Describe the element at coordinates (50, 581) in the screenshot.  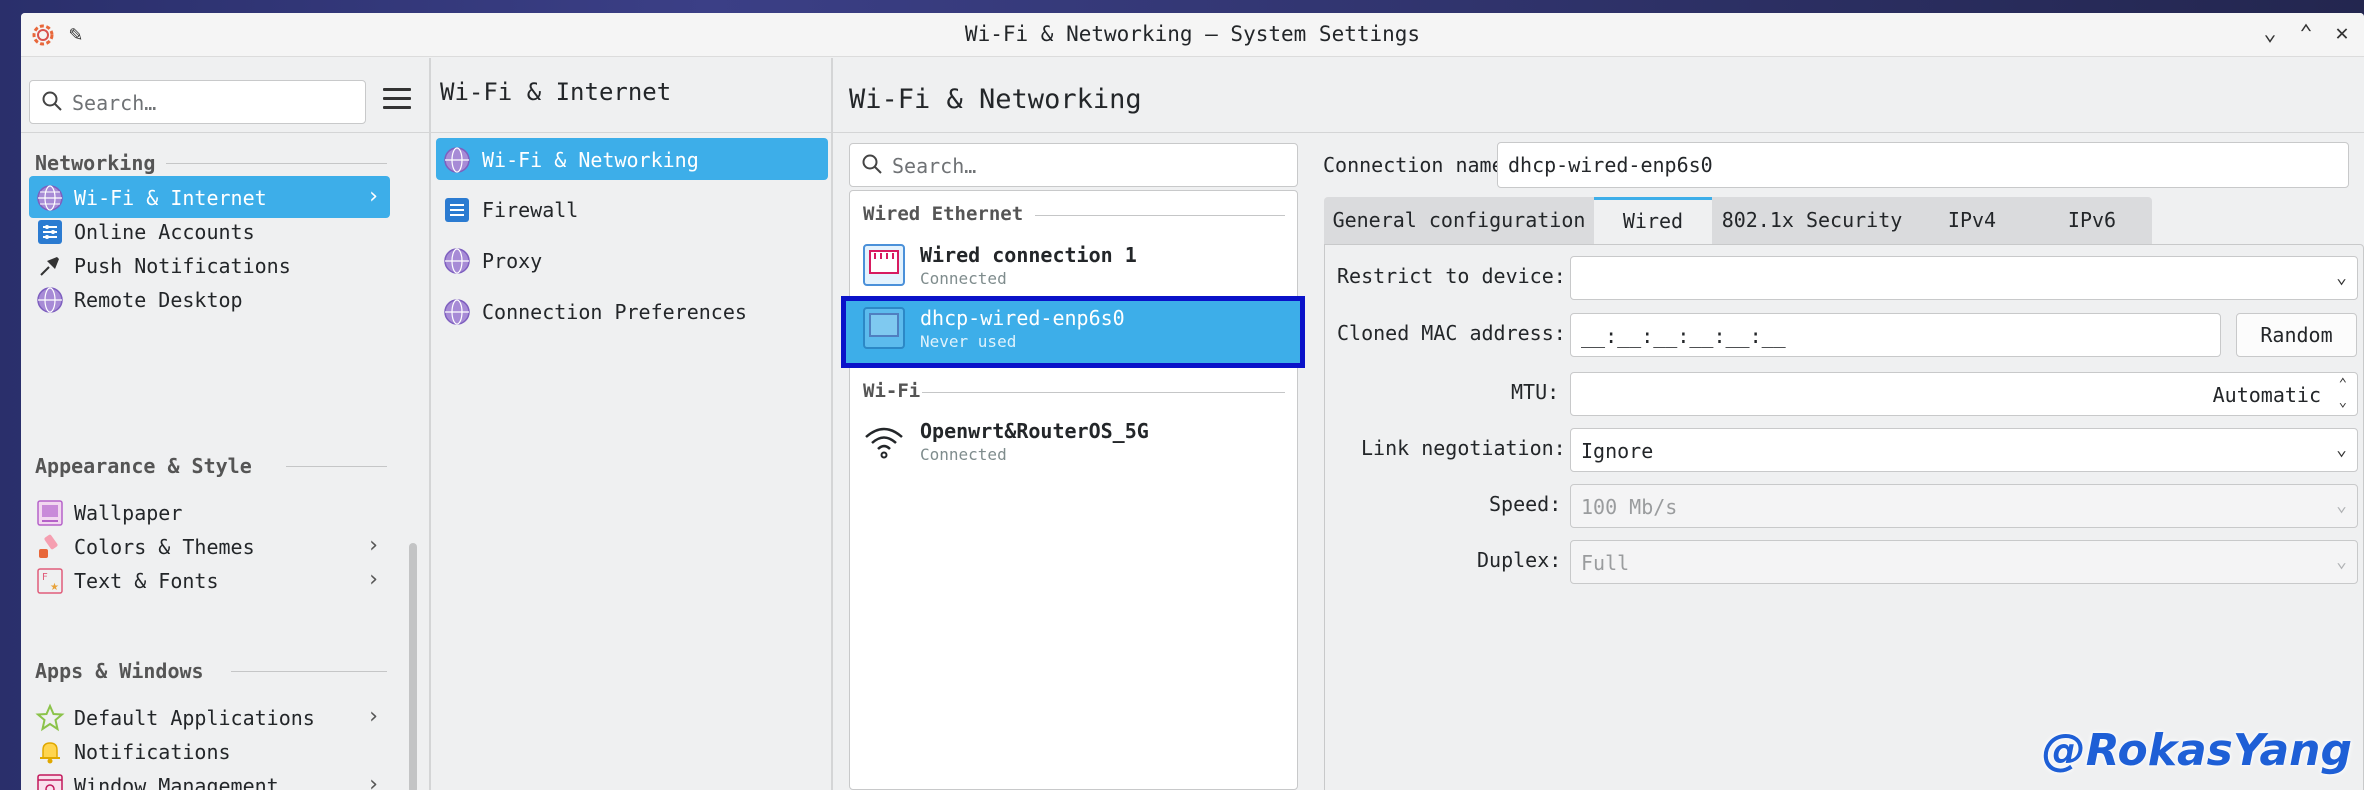
I see `fonts-icon: F ★` at that location.